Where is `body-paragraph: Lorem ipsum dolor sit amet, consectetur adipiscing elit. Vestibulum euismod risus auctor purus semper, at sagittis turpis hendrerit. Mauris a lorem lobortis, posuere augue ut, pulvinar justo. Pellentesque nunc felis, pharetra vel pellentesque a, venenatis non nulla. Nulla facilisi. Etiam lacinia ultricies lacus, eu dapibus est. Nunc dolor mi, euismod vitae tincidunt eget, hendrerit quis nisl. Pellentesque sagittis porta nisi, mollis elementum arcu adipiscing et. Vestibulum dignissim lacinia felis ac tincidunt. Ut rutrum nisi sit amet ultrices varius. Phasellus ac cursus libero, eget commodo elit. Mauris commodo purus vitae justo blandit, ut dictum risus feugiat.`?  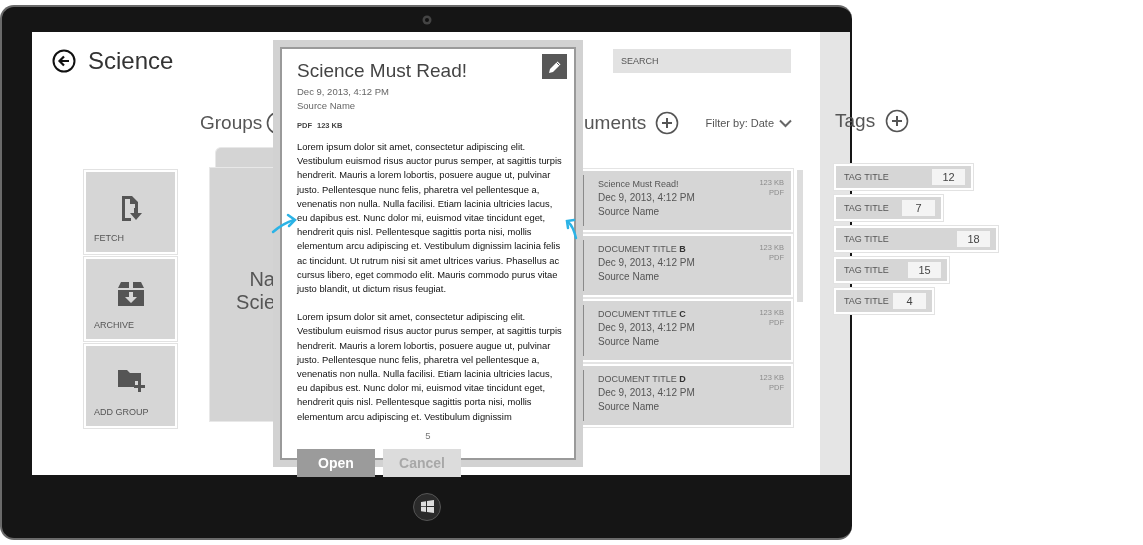 body-paragraph: Lorem ipsum dolor sit amet, consectetur adipiscing elit. Vestibulum euismod risus auctor purus semper, at sagittis turpis hendrerit. Mauris a lorem lobortis, posuere augue ut, pulvinar justo. Pellentesque nunc felis, pharetra vel pellentesque a, venenatis non nulla. Nulla facilisi. Etiam lacinia ultricies lacus, eu dapibus est. Nunc dolor mi, euismod vitae tincidunt eget, hendrerit quis nisl. Pellentesque sagittis porta nisi, mollis elementum arcu adipiscing et. Vestibulum dignissim lacinia felis ac tincidunt. Ut rutrum nisi sit amet ultrices varius. Phasellus ac cursus libero, eget commodo elit. Mauris commodo purus vitae justo blandit, ut dictum risus feugiat. is located at coordinates (430, 218).